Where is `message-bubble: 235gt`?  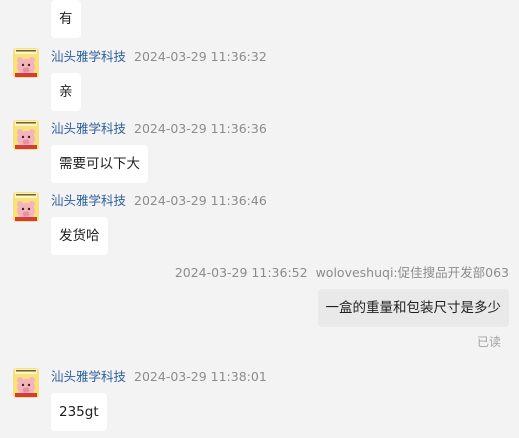 message-bubble: 235gt is located at coordinates (79, 412).